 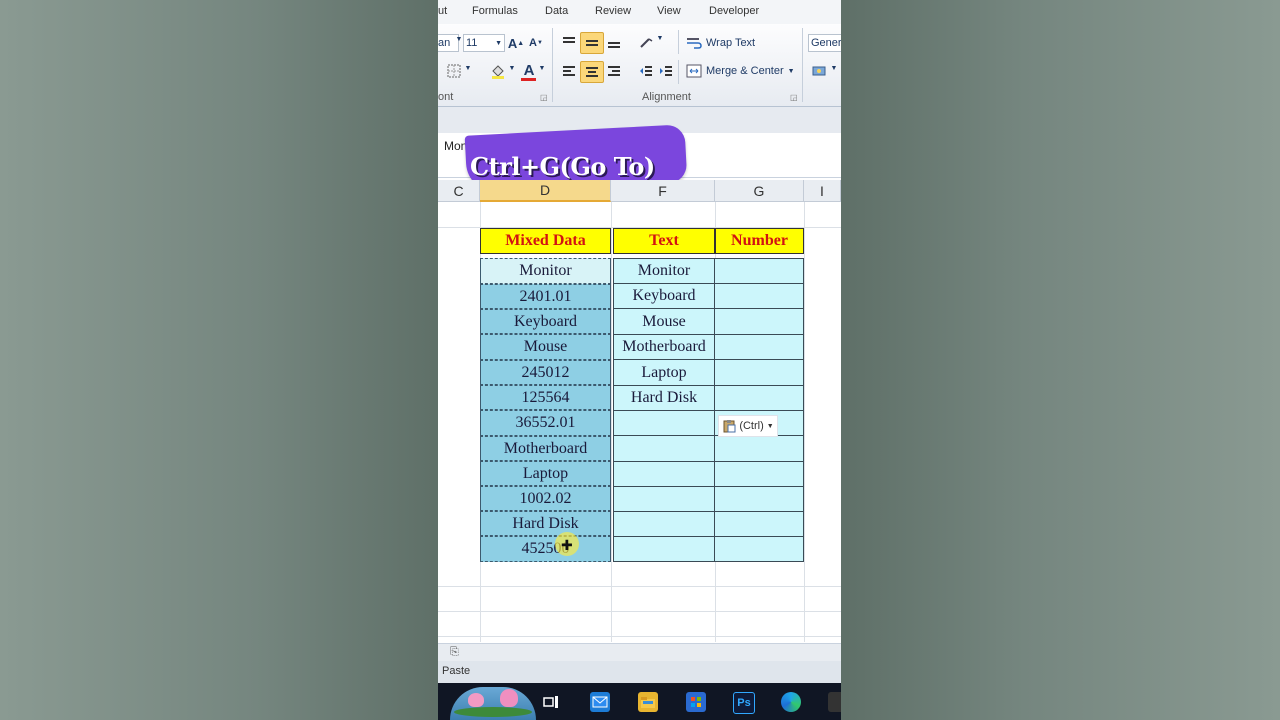 What do you see at coordinates (442, 11) in the screenshot?
I see `tab-layout-partial: ut` at bounding box center [442, 11].